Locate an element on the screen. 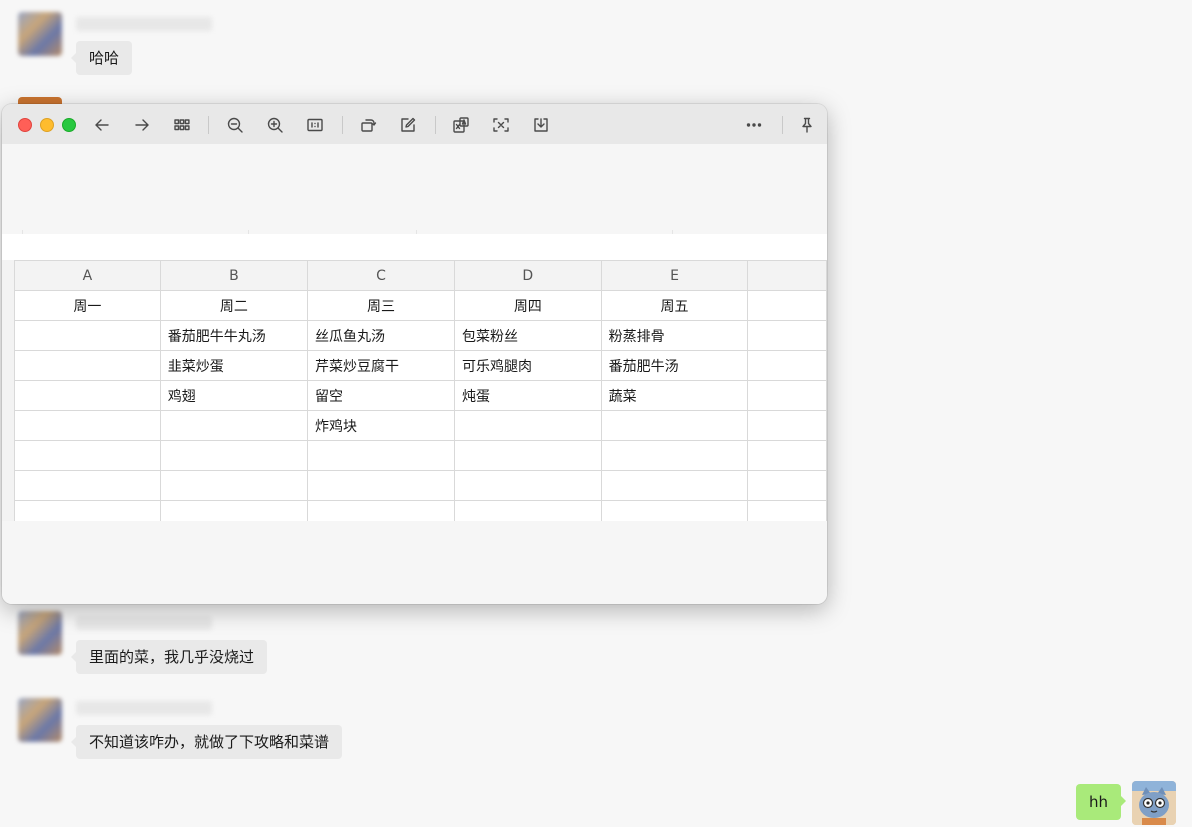  table-row: 周一 周二 周三 周四 周五 is located at coordinates (420, 305).